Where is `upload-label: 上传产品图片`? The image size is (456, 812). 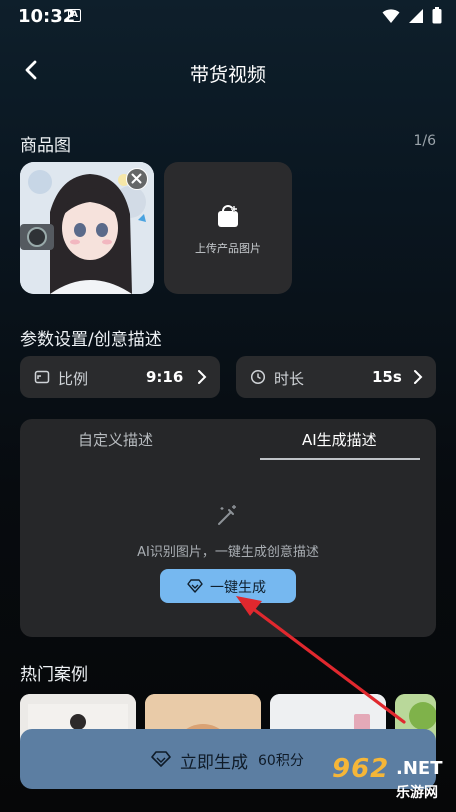
upload-label: 上传产品图片 is located at coordinates (228, 248).